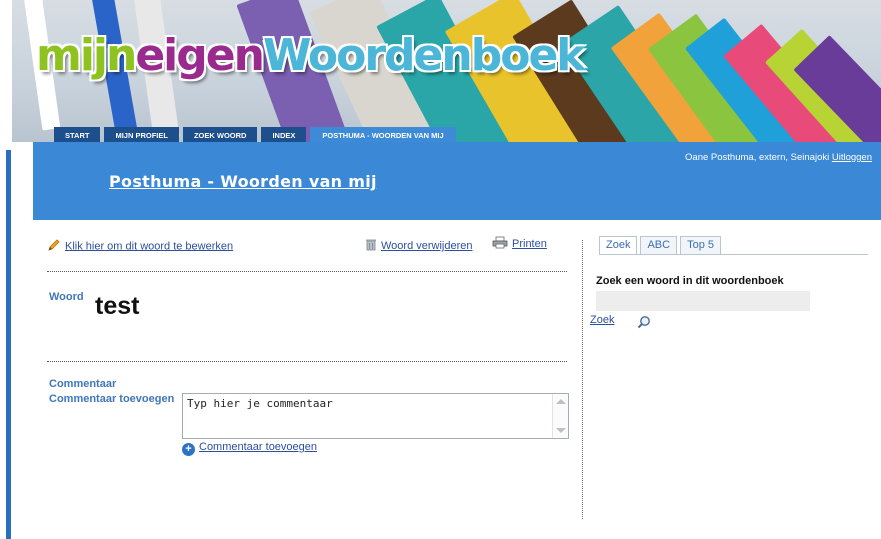 This screenshot has height=539, width=881. Describe the element at coordinates (66, 297) in the screenshot. I see `word-label: Woord` at that location.